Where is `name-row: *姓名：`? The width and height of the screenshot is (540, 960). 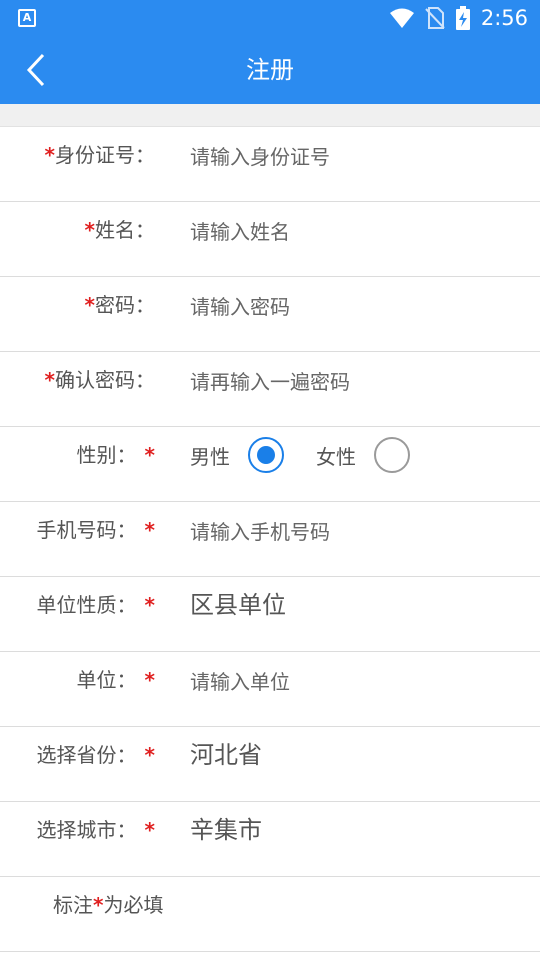
name-row: *姓名： is located at coordinates (270, 239).